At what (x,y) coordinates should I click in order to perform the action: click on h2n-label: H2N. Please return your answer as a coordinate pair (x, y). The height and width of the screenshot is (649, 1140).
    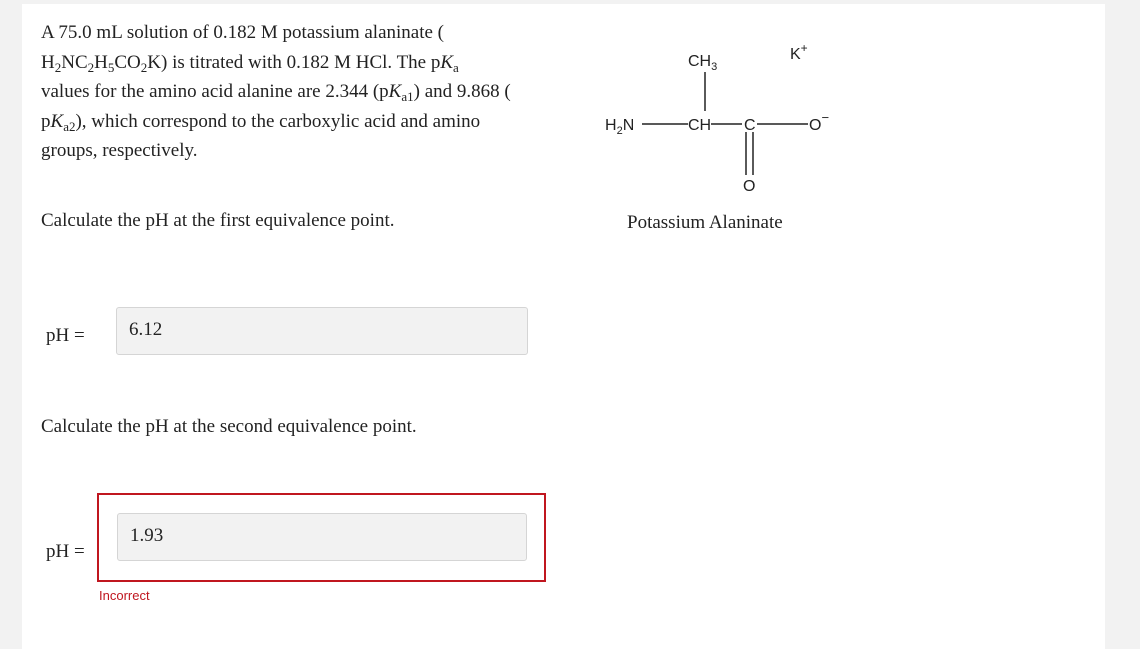
    Looking at the image, I should click on (619, 127).